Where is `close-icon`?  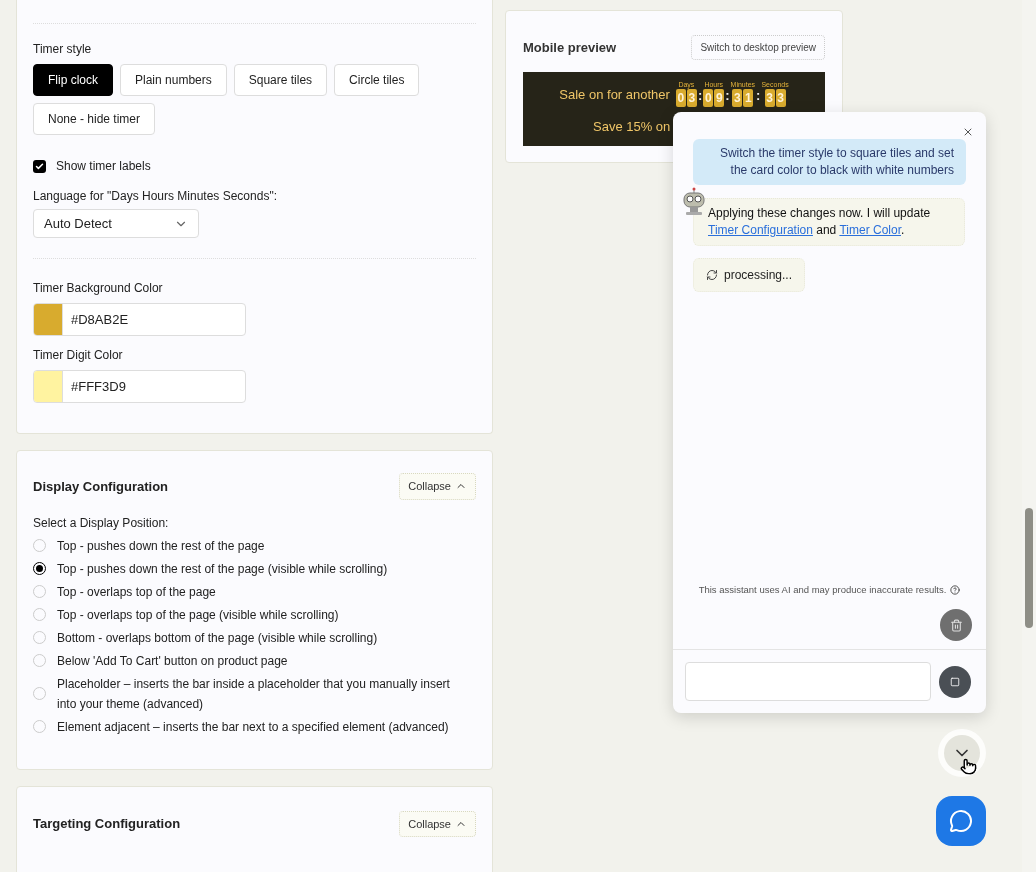 close-icon is located at coordinates (968, 132).